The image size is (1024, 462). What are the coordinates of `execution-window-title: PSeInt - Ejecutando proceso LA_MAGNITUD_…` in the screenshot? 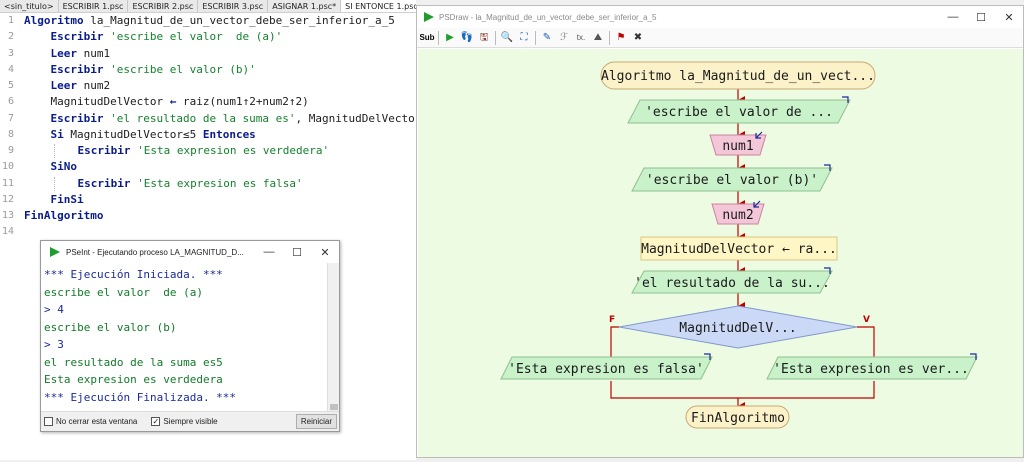 It's located at (155, 252).